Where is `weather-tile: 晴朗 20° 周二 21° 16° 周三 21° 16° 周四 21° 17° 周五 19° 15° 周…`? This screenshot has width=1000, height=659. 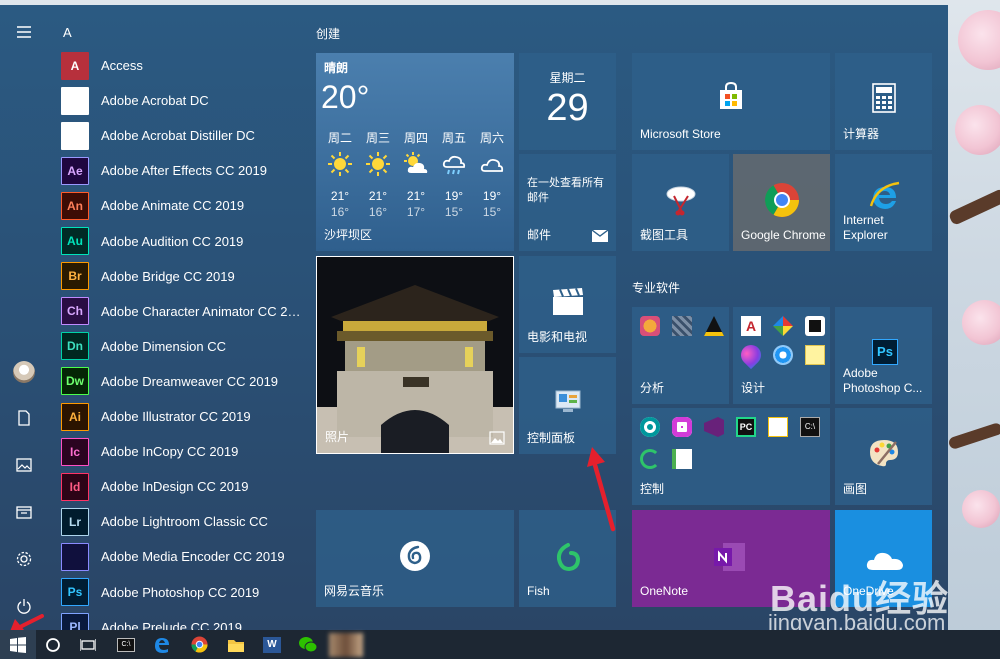 weather-tile: 晴朗 20° 周二 21° 16° 周三 21° 16° 周四 21° 17° 周五 19° 15° 周… is located at coordinates (415, 152).